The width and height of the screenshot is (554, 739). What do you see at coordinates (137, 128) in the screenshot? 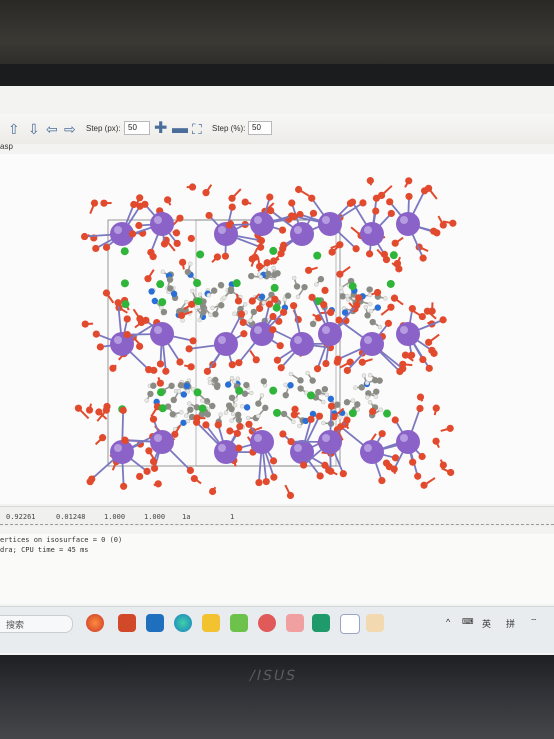
I see `step-px-input` at bounding box center [137, 128].